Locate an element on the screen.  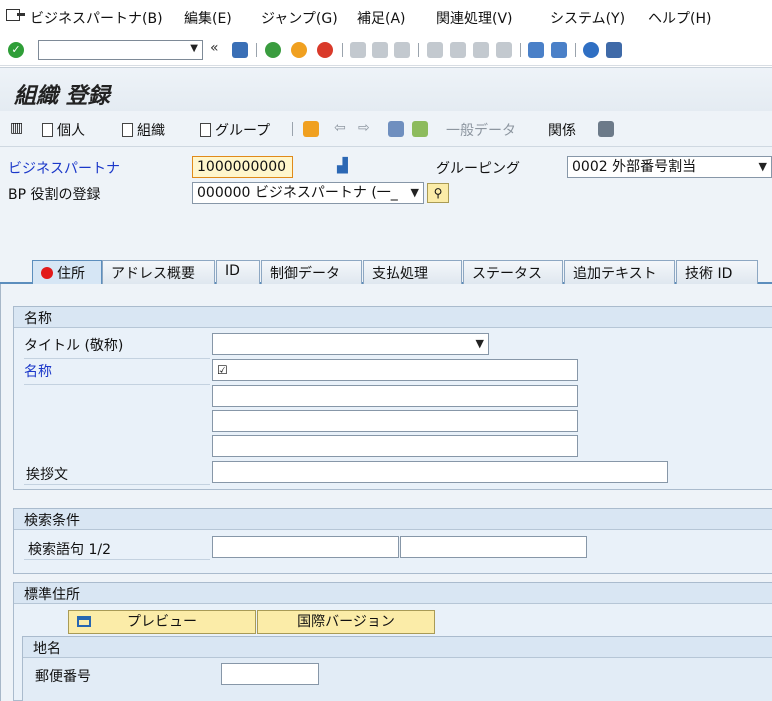
standard-toolbar: ✓ ▼ « is located at coordinates (386, 50).